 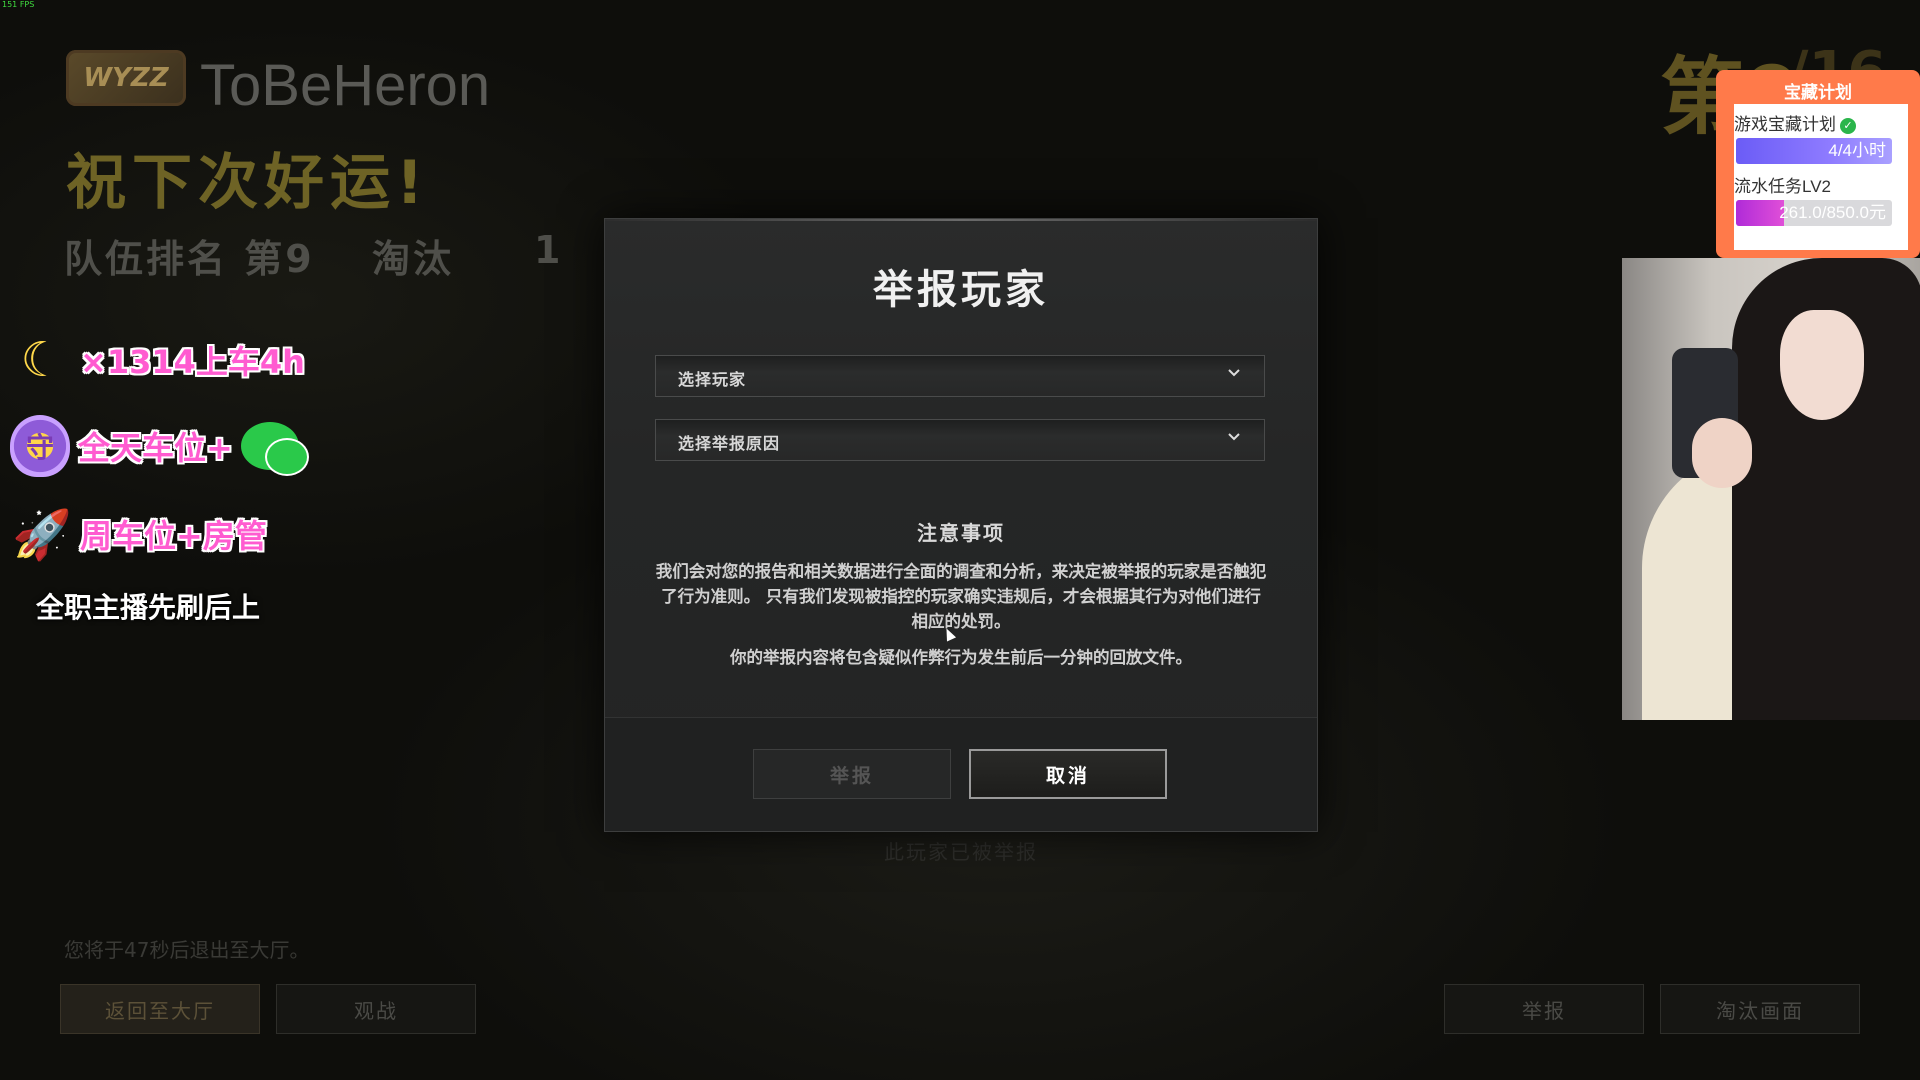 I want to click on elimination-screen-button: 淘汰画面, so click(x=1760, y=1009).